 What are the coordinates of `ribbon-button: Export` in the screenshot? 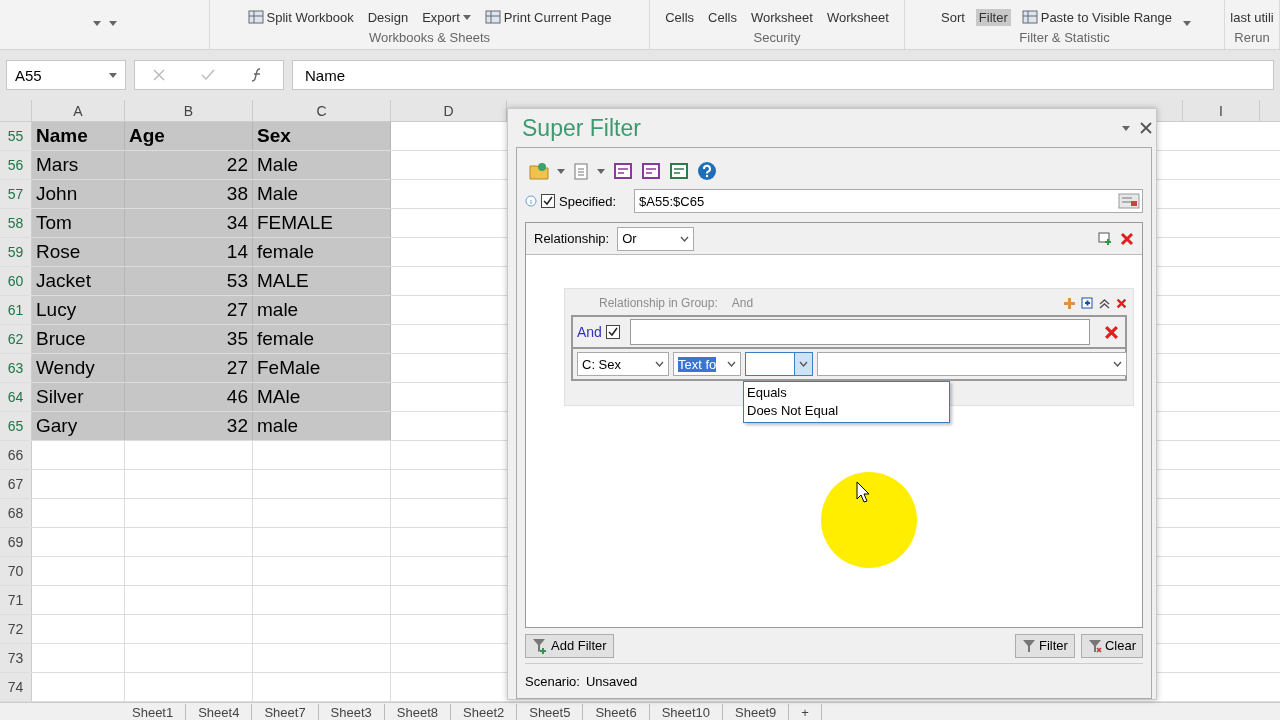 It's located at (446, 17).